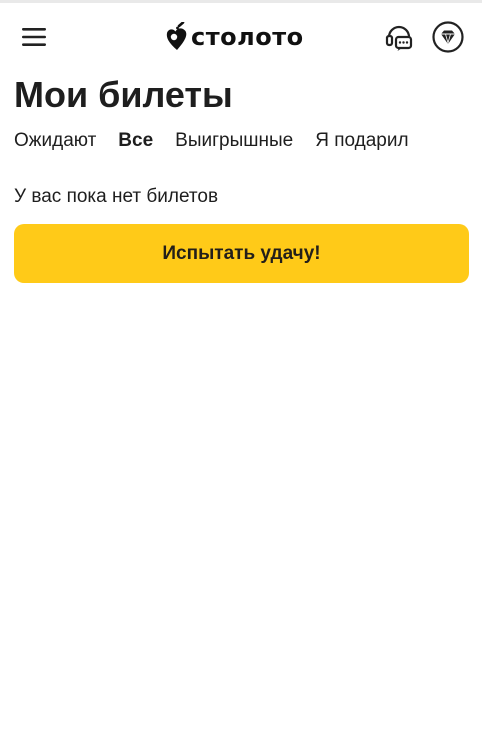  I want to click on menu-button, so click(34, 37).